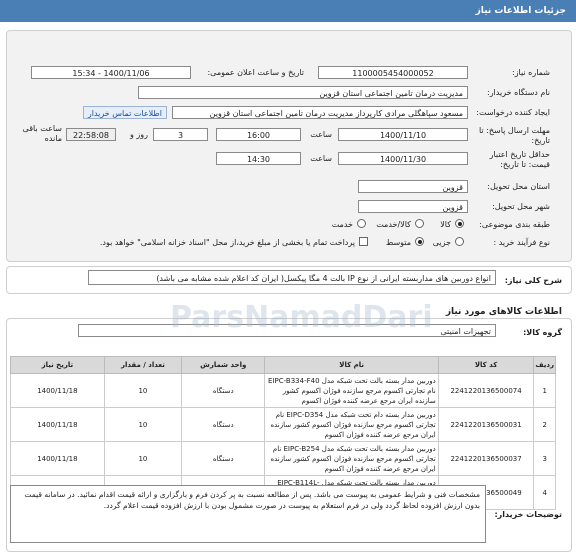  What do you see at coordinates (518, 186) in the screenshot?
I see `province-label: استان محل تحویل:` at bounding box center [518, 186].